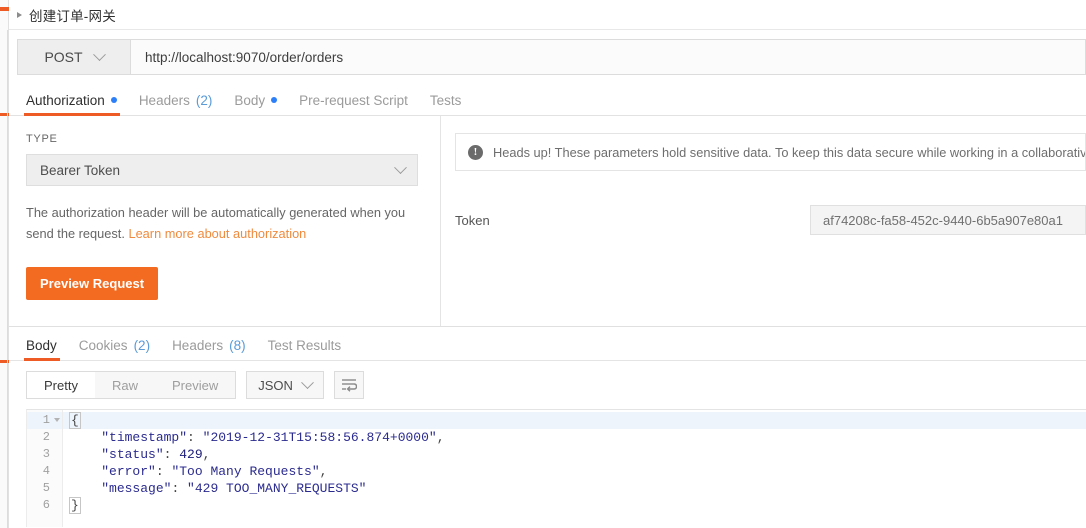 The image size is (1086, 528). Describe the element at coordinates (44, 454) in the screenshot. I see `line-number: 3` at that location.